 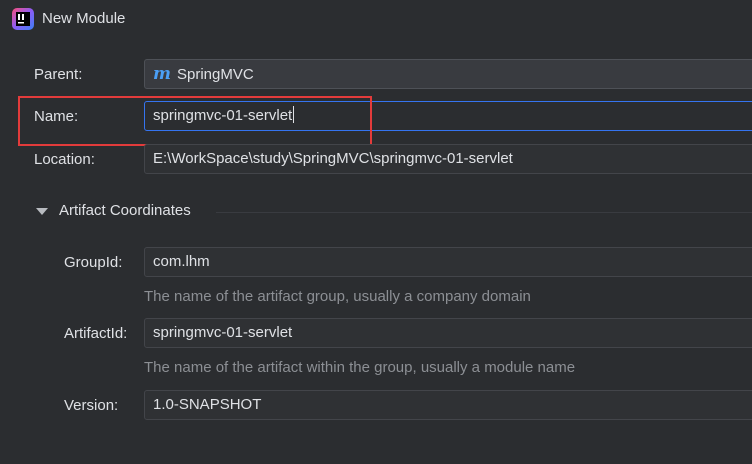 I want to click on artifact-coordinates-toggle: Artifact Coordinates, so click(x=394, y=212).